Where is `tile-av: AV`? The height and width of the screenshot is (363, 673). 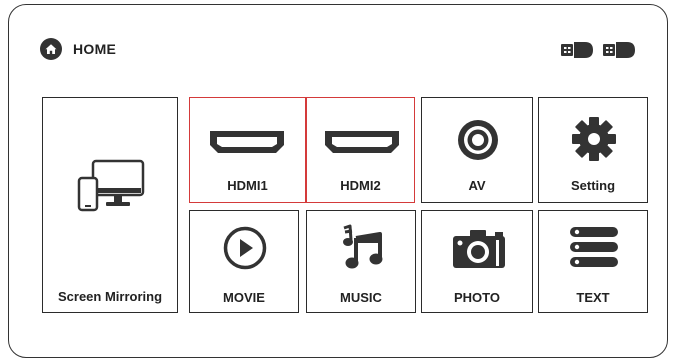
tile-av: AV is located at coordinates (477, 150).